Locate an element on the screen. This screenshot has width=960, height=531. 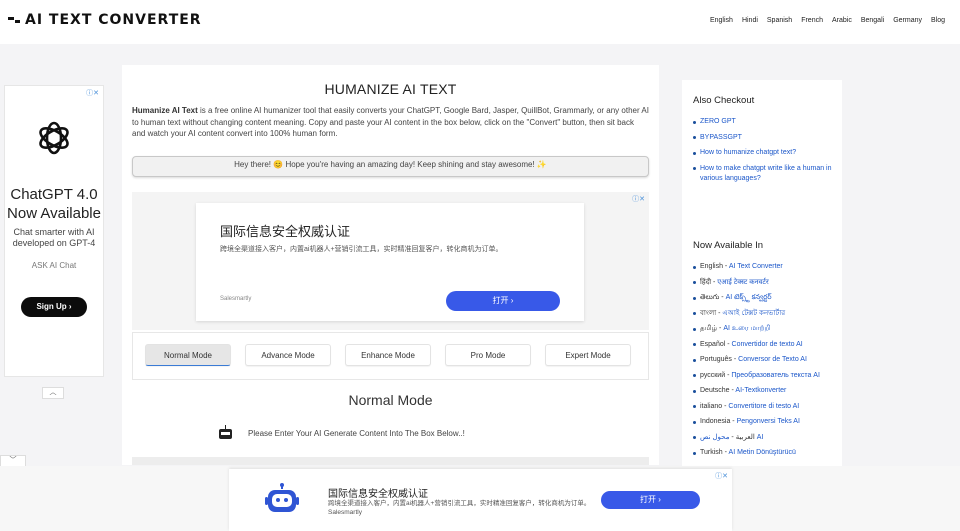
list-item: Indonesia - Pengonversi Teks AI is located at coordinates (763, 422).